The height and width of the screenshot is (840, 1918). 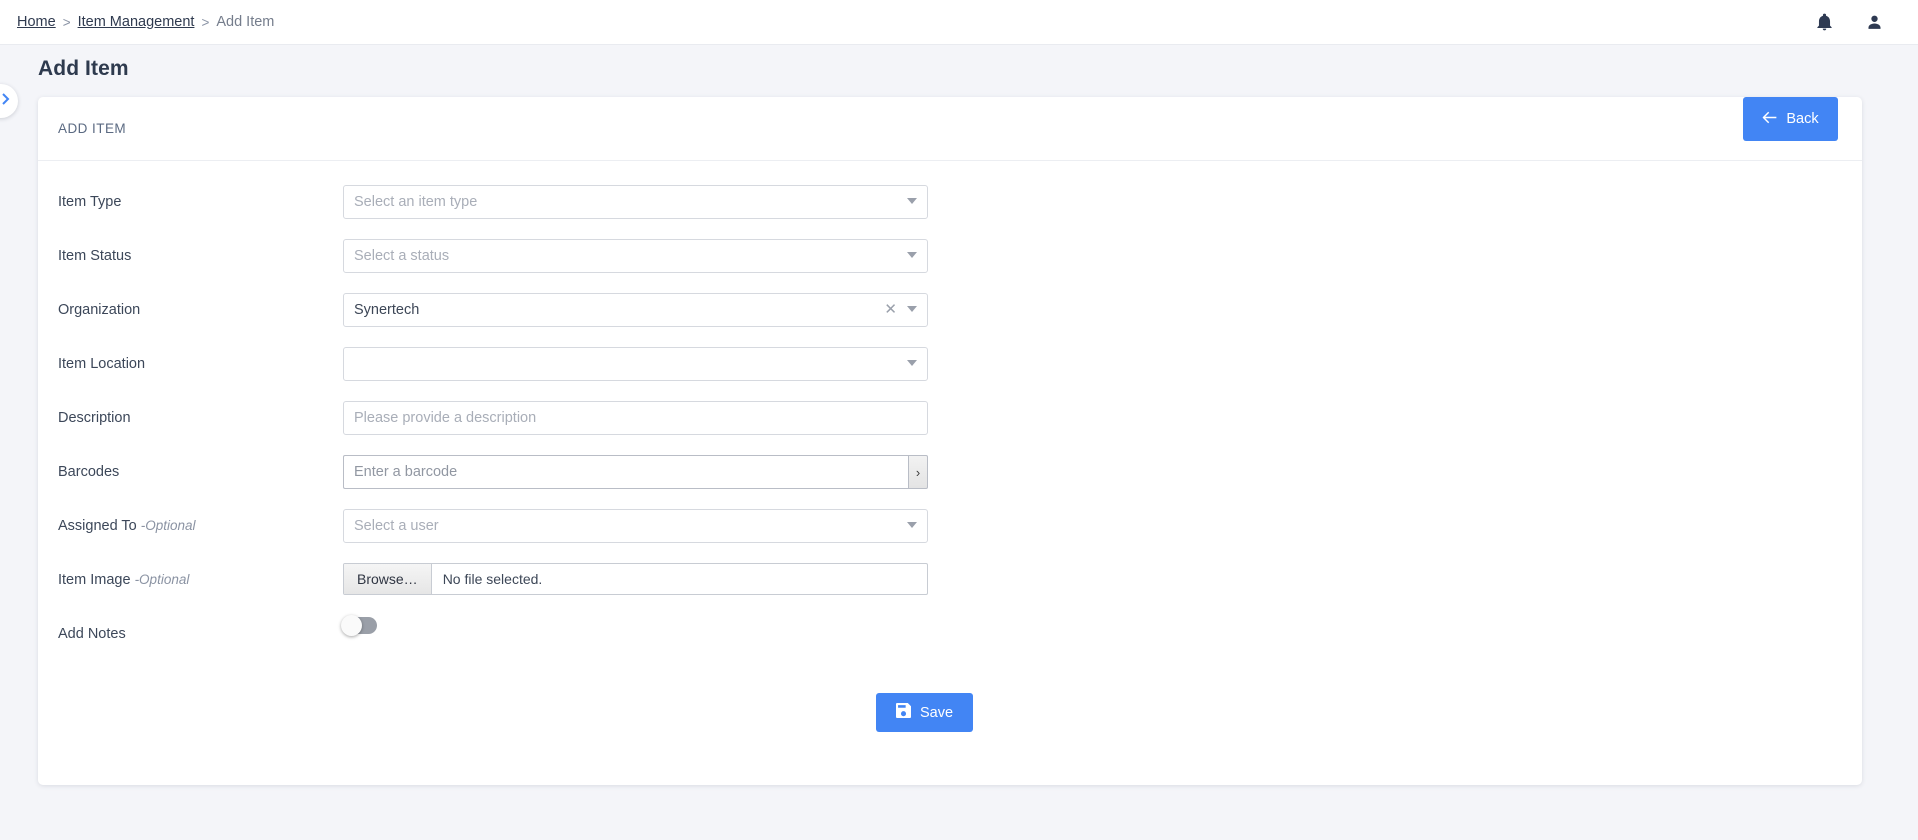 What do you see at coordinates (950, 643) in the screenshot?
I see `form-row-add-notes: Add Notes` at bounding box center [950, 643].